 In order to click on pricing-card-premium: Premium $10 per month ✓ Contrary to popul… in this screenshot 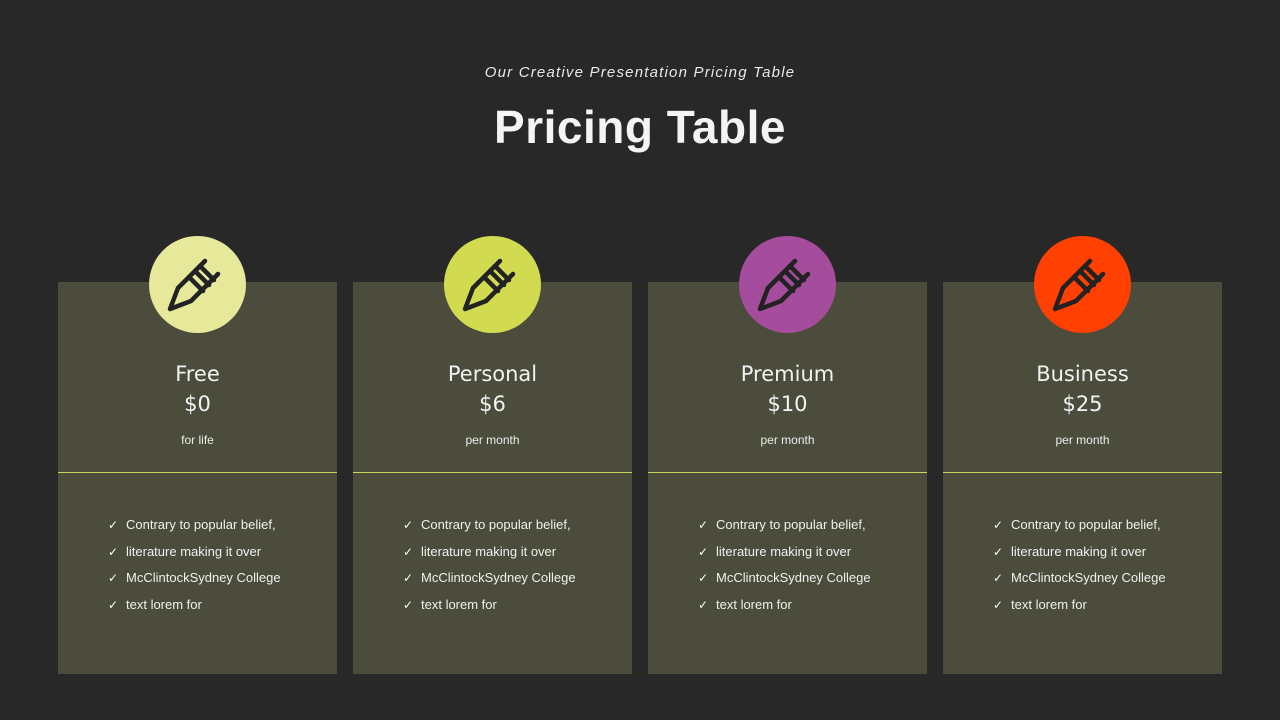, I will do `click(787, 478)`.